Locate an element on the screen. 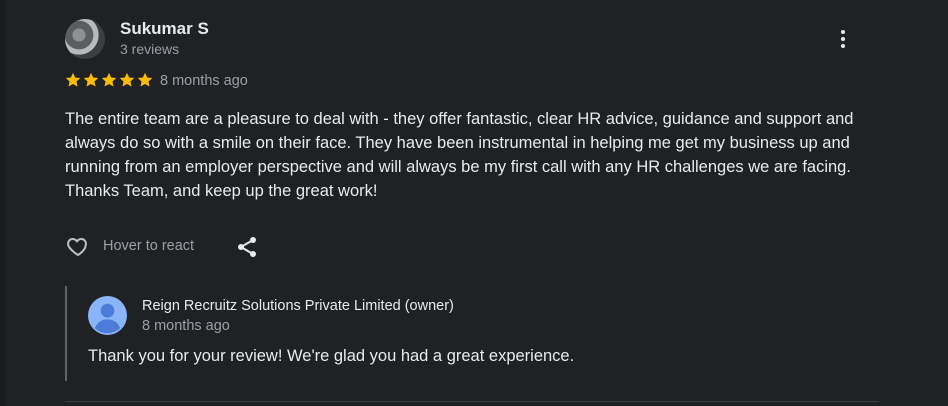 This screenshot has width=948, height=406. more-options-button is located at coordinates (843, 40).